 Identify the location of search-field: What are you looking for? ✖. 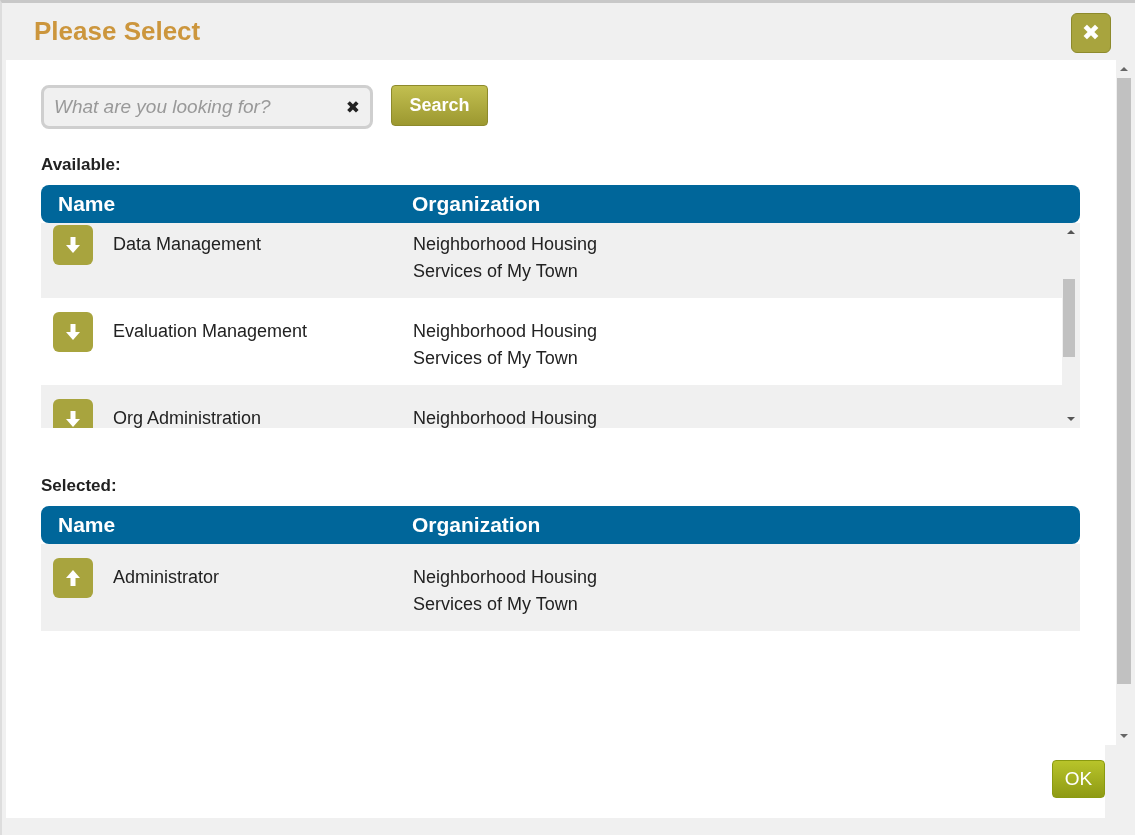
(207, 107).